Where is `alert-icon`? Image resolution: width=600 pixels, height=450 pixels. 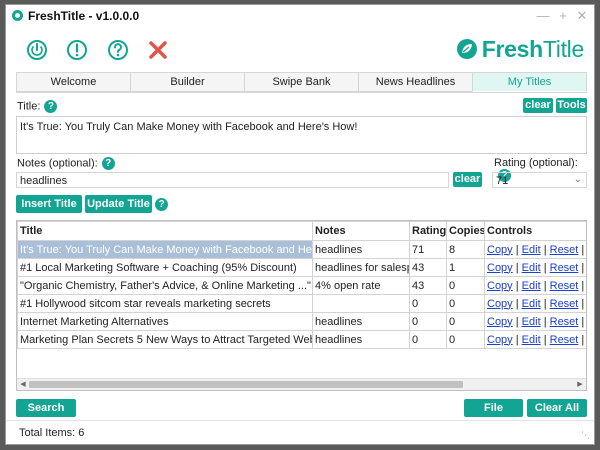
alert-icon is located at coordinates (77, 50).